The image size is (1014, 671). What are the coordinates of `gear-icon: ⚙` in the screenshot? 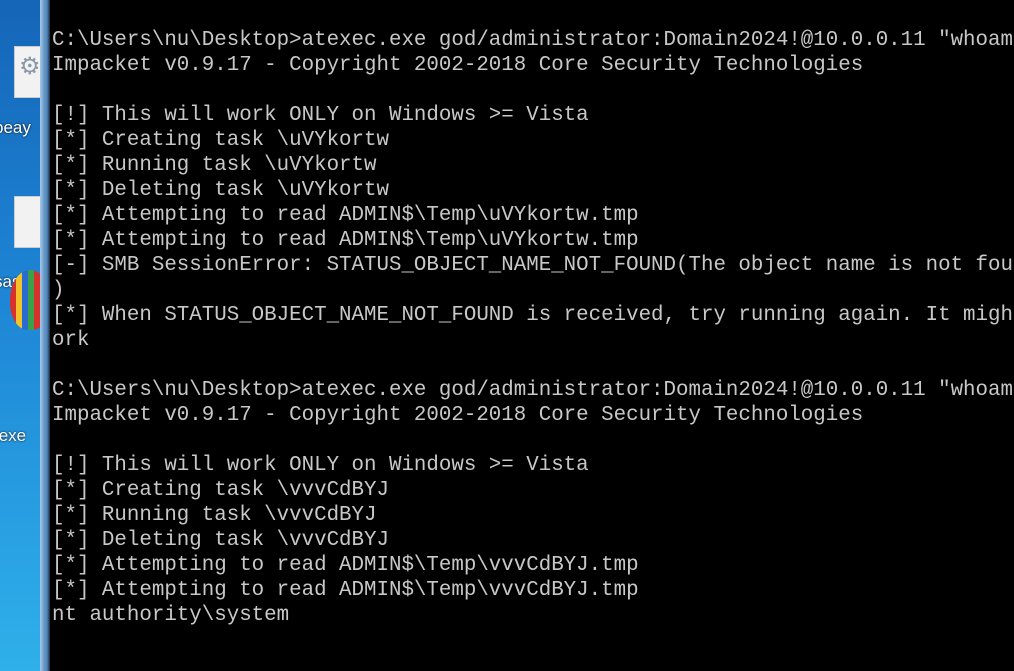 It's located at (29, 67).